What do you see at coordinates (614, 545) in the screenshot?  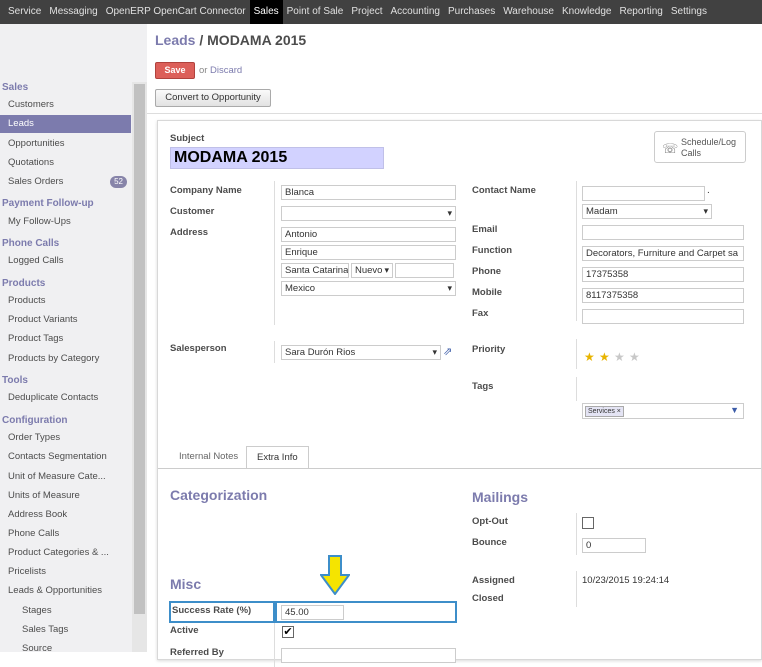 I see `bounce-input: 0` at bounding box center [614, 545].